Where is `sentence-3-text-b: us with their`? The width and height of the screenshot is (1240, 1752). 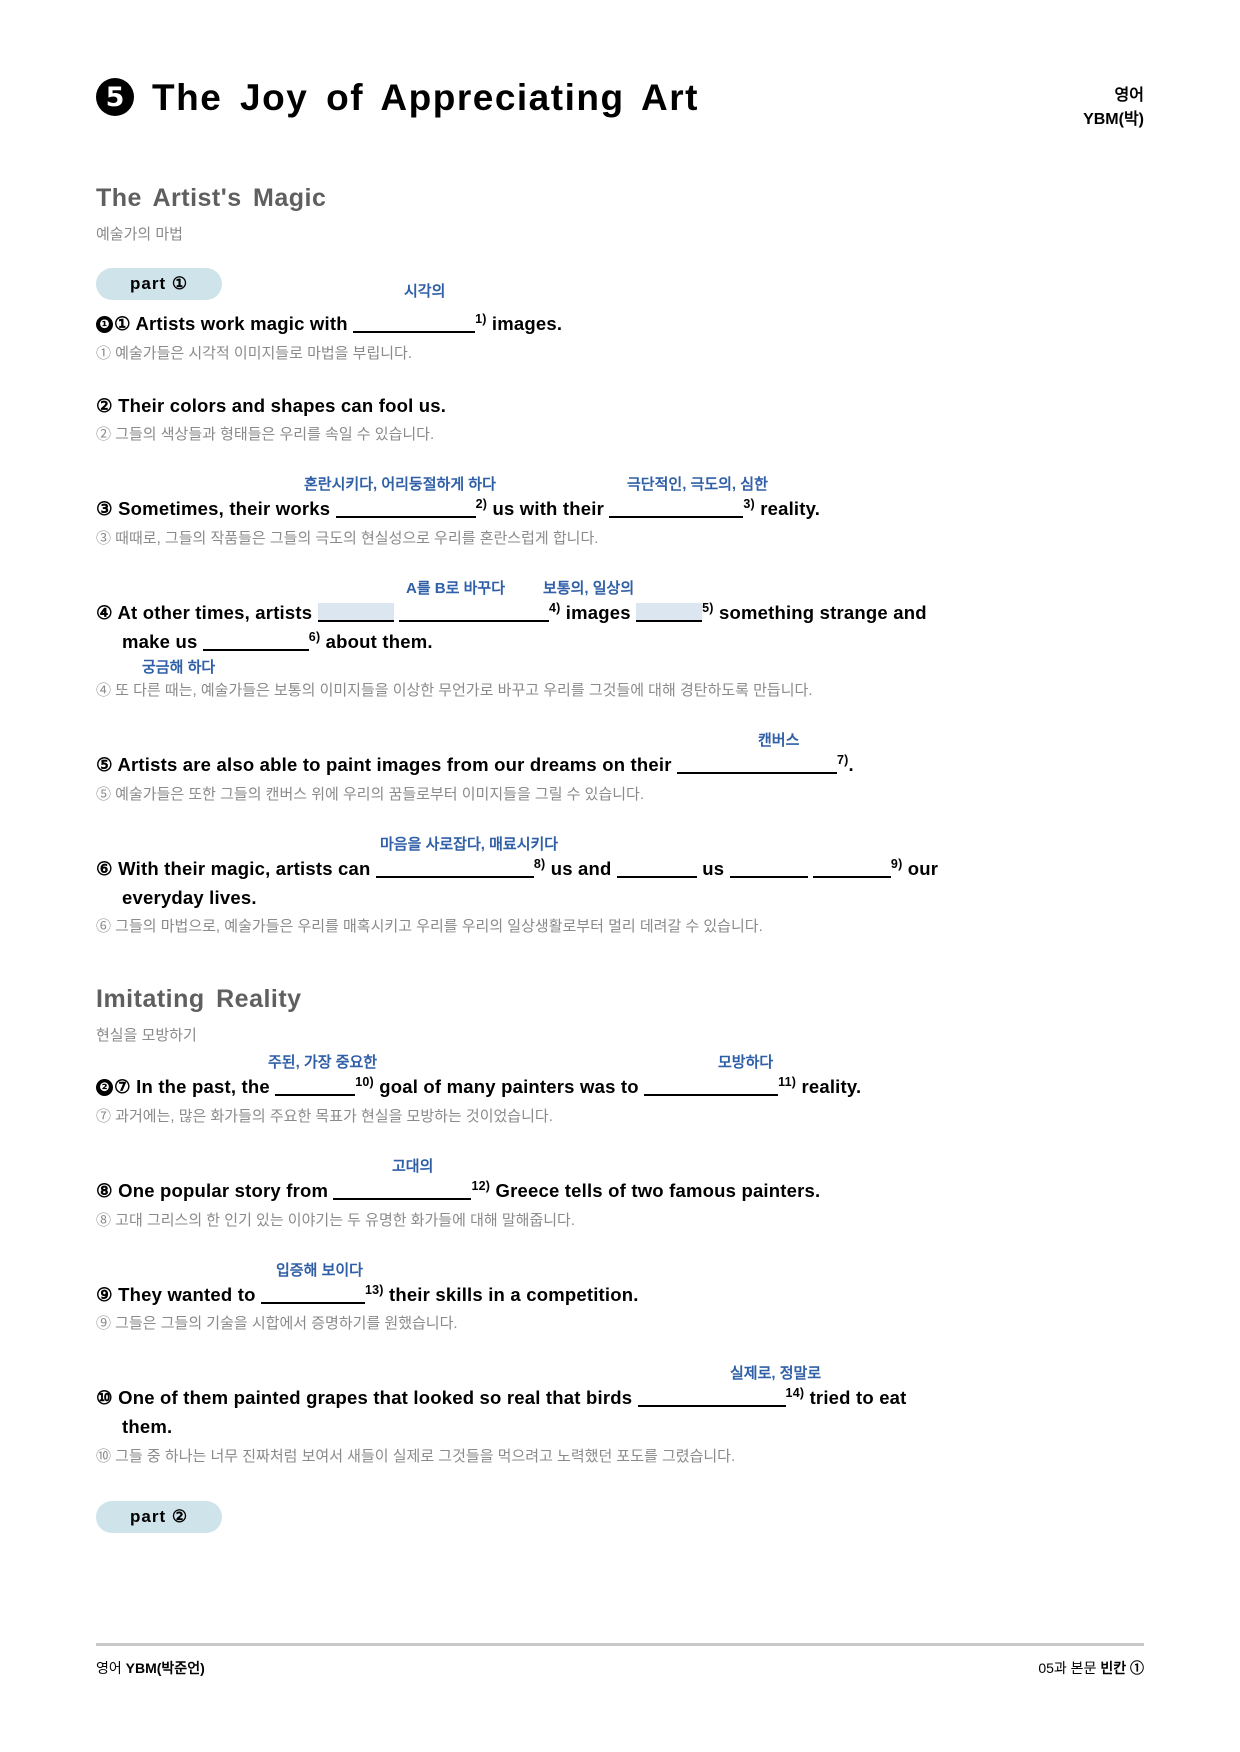 sentence-3-text-b: us with their is located at coordinates (548, 509).